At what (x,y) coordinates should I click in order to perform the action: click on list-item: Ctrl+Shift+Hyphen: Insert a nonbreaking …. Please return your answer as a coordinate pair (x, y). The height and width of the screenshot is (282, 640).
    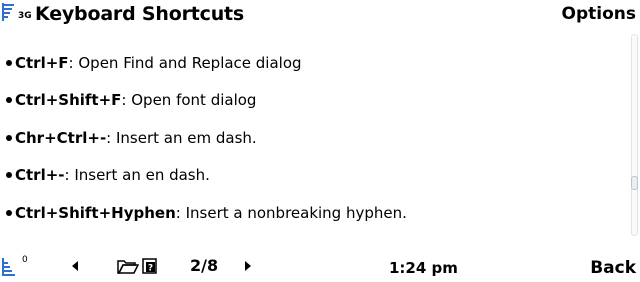
    Looking at the image, I should click on (311, 213).